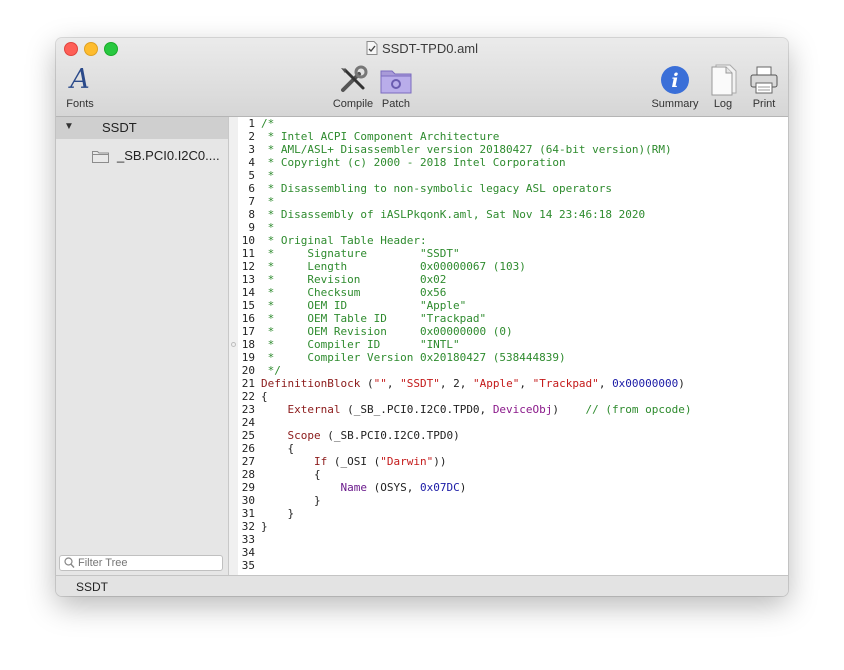  I want to click on summary-label: Summary, so click(675, 104).